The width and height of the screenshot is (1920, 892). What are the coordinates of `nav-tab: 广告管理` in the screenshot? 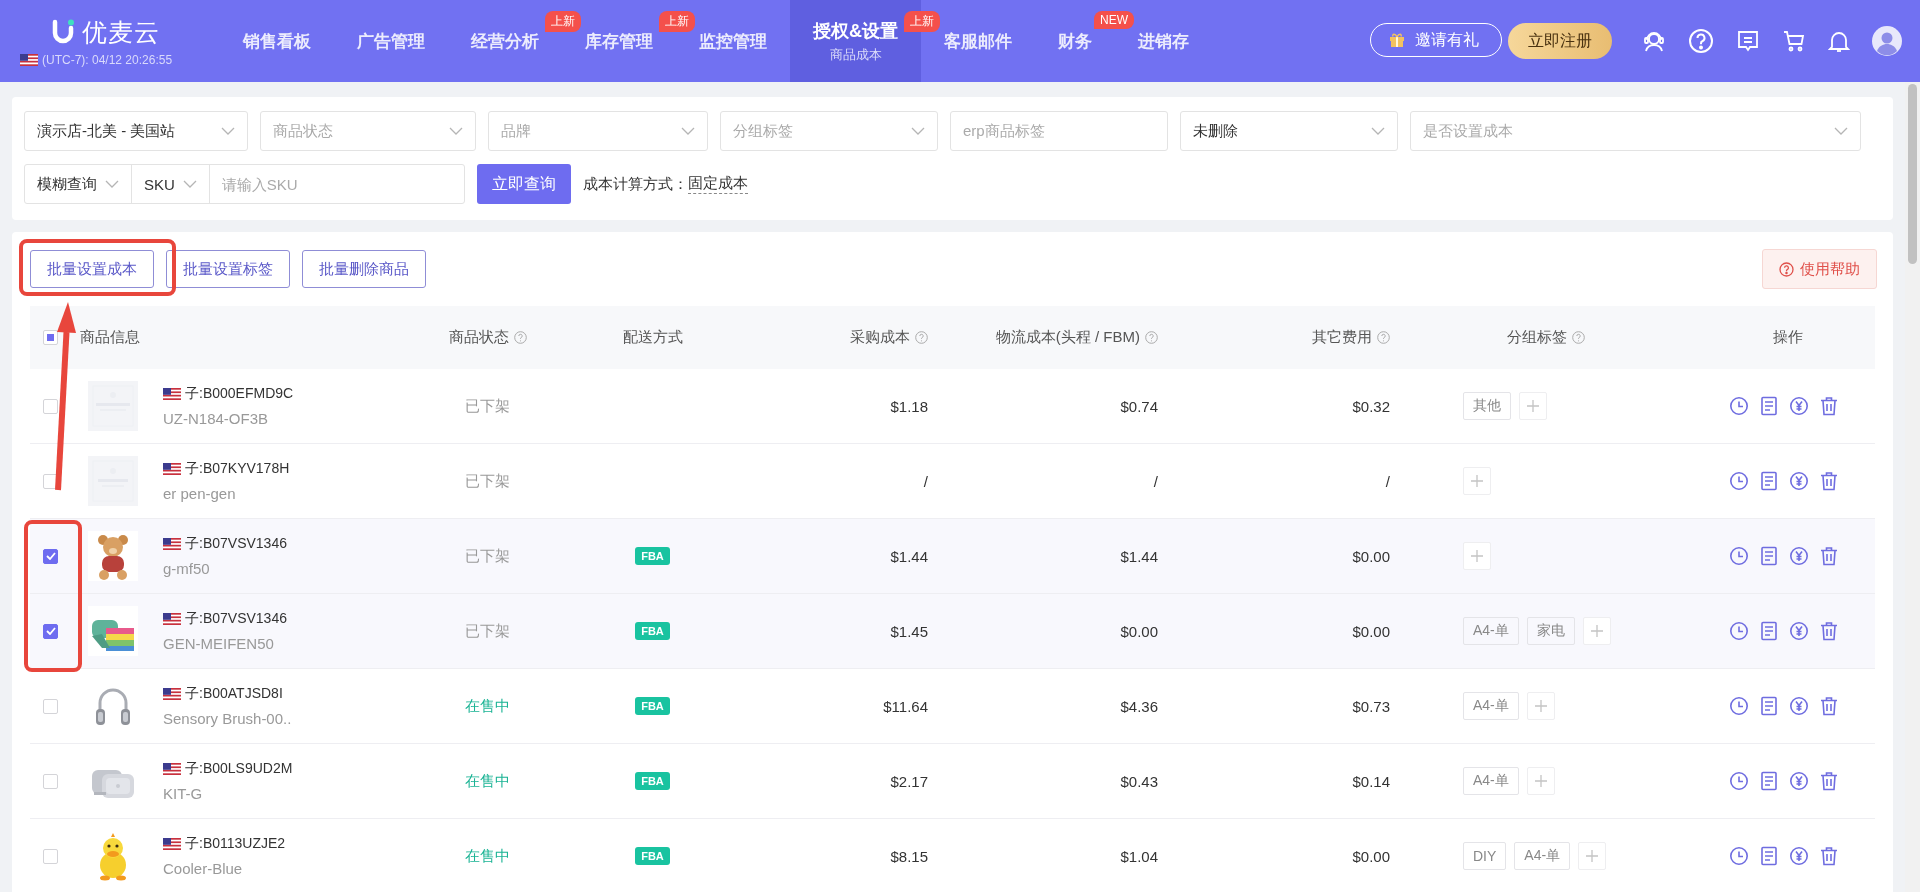 It's located at (391, 41).